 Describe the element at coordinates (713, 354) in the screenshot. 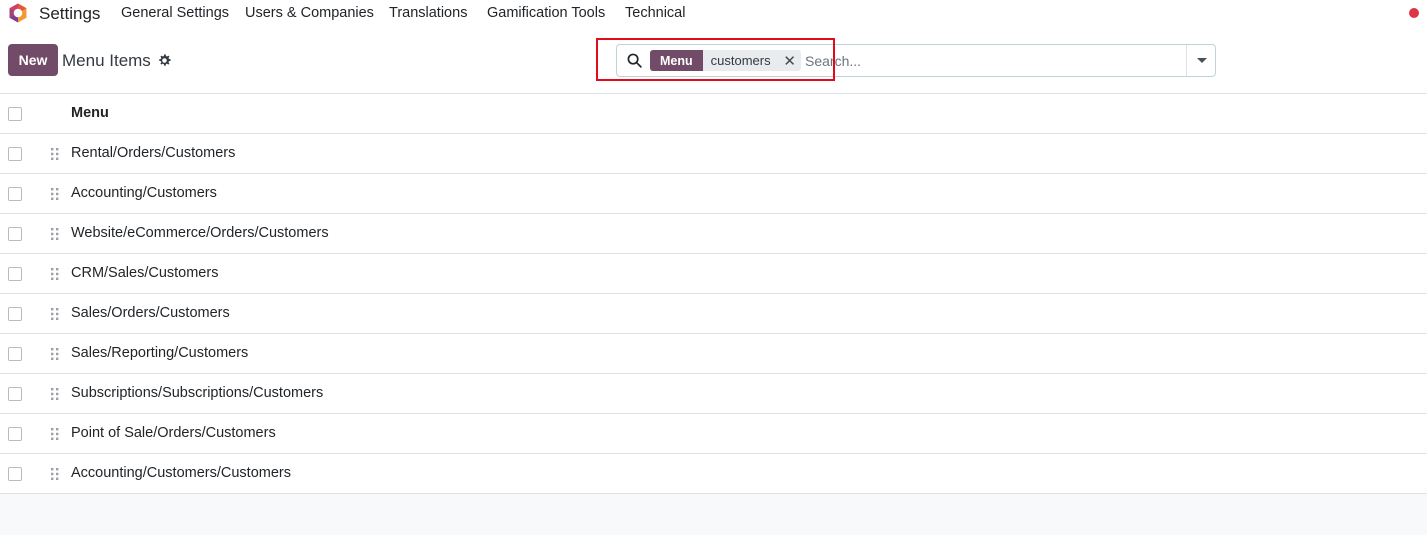

I see `table-row: Sales/Reporting/Customers` at that location.